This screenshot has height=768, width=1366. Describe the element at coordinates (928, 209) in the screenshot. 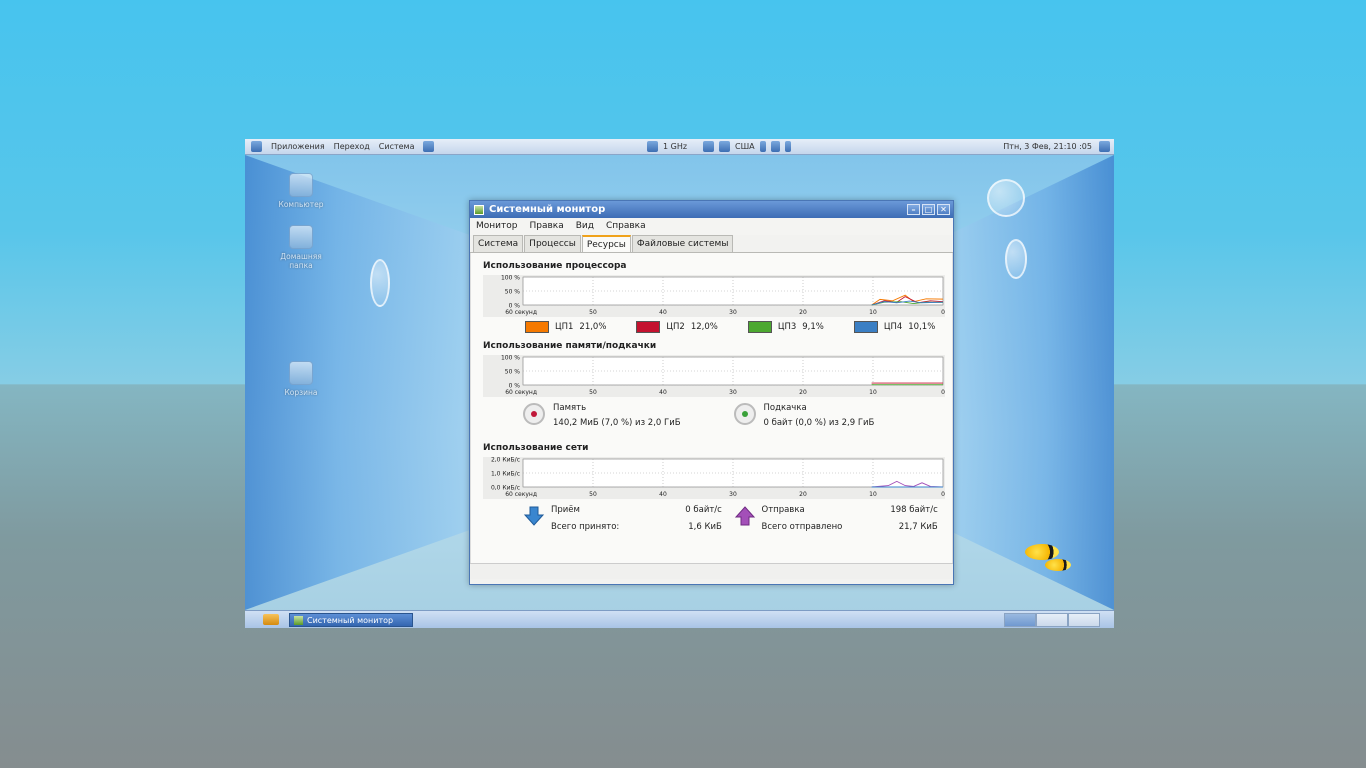

I see `maximize-button: □` at that location.